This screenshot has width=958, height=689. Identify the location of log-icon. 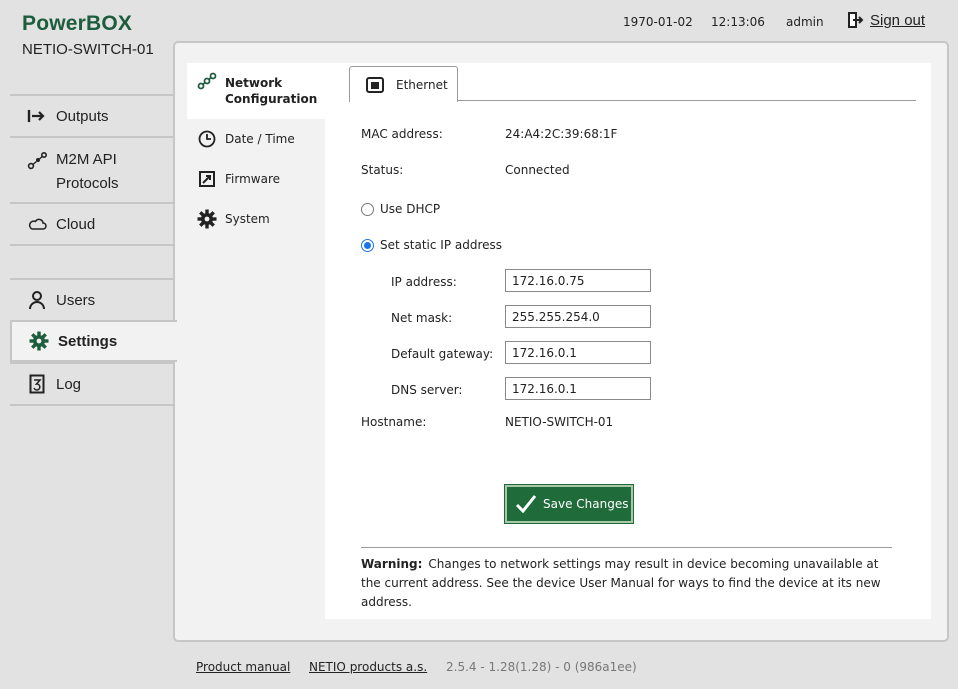
(37, 384).